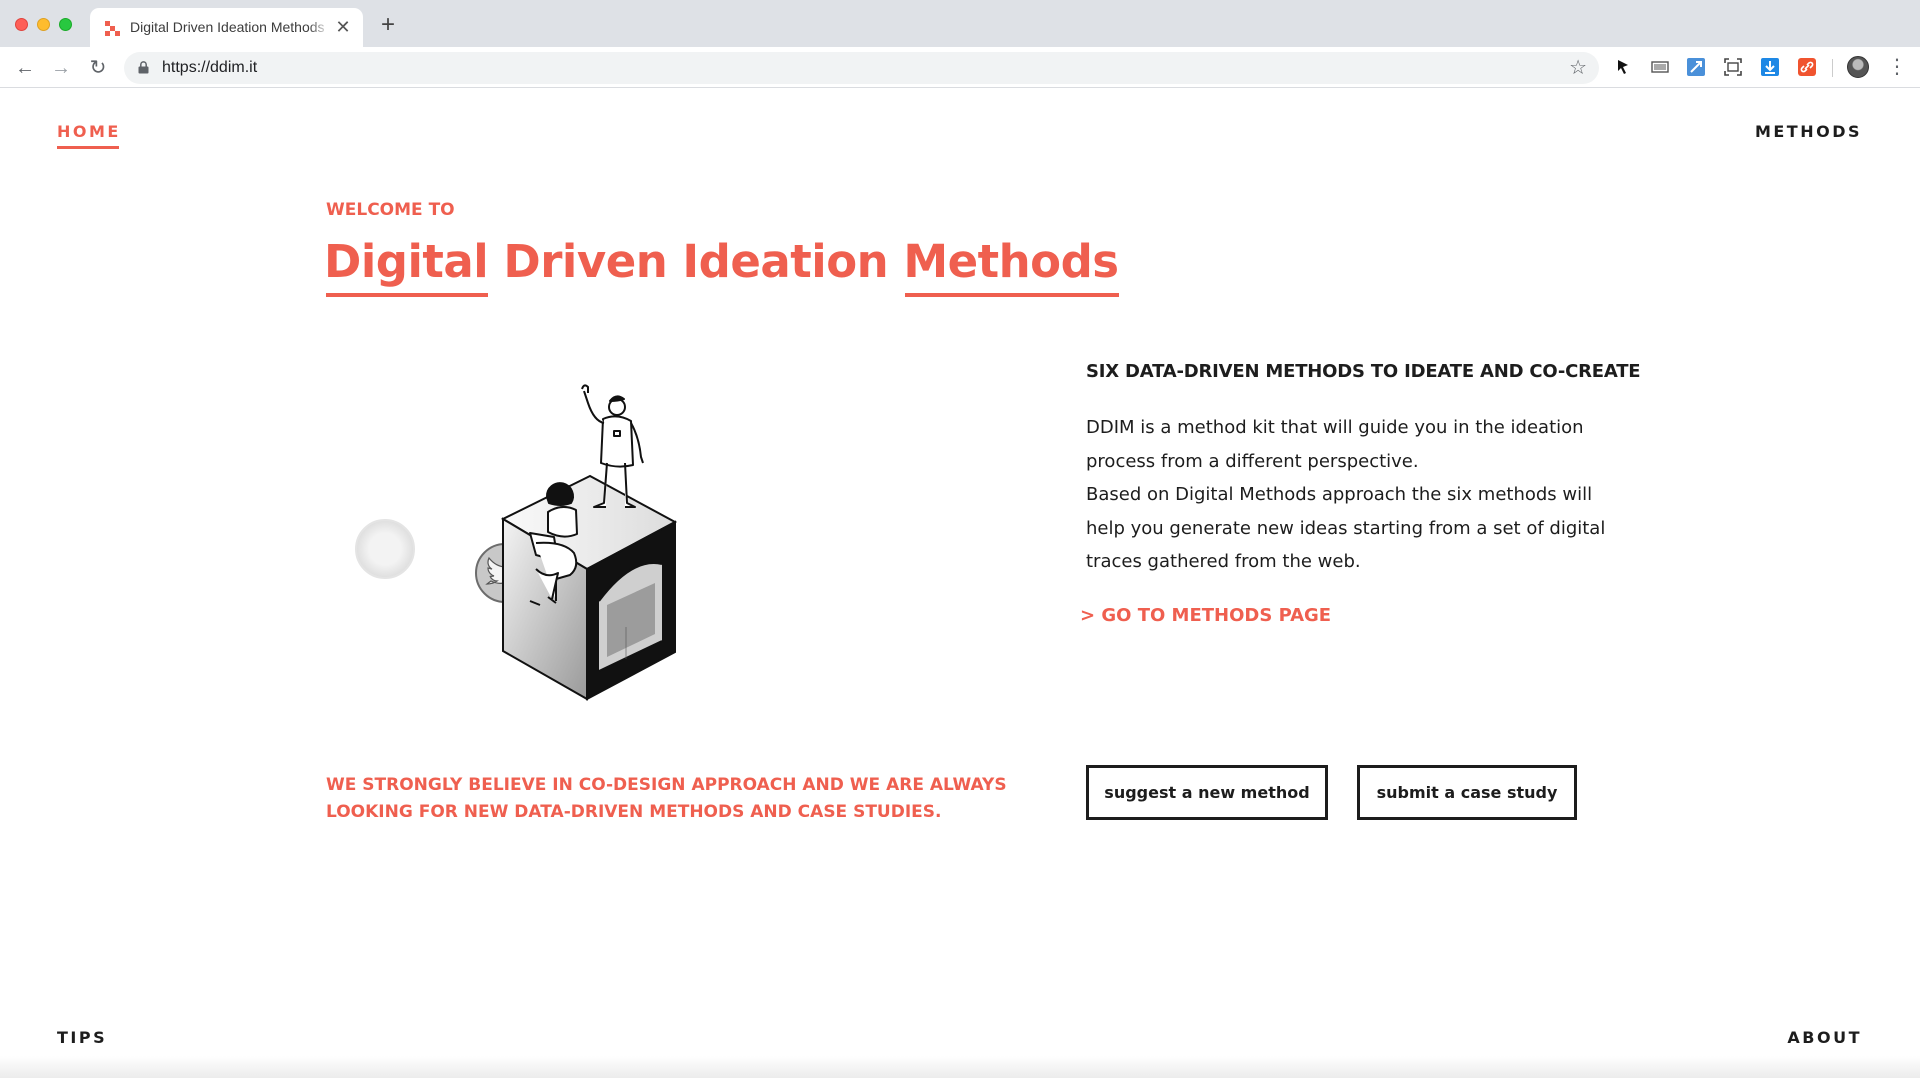 The image size is (1920, 1078). I want to click on hero-illustration, so click(516, 542).